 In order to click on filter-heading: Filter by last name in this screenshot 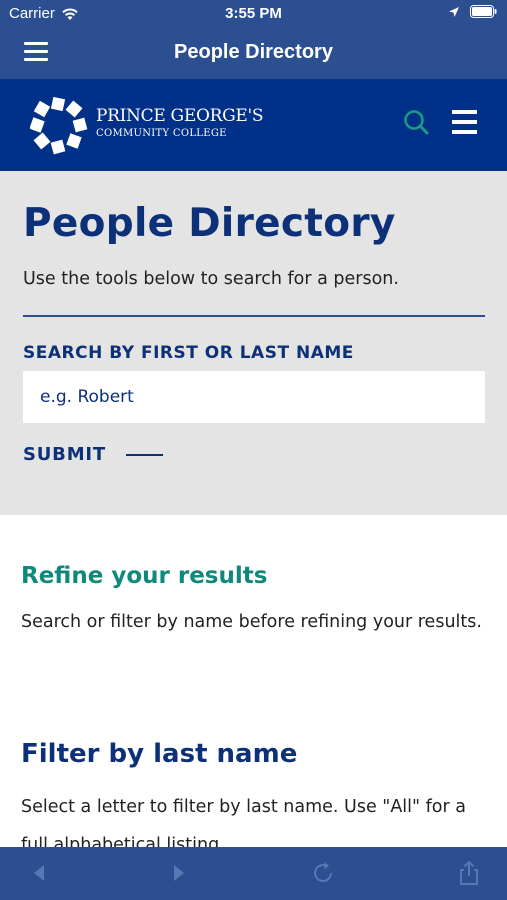, I will do `click(159, 754)`.